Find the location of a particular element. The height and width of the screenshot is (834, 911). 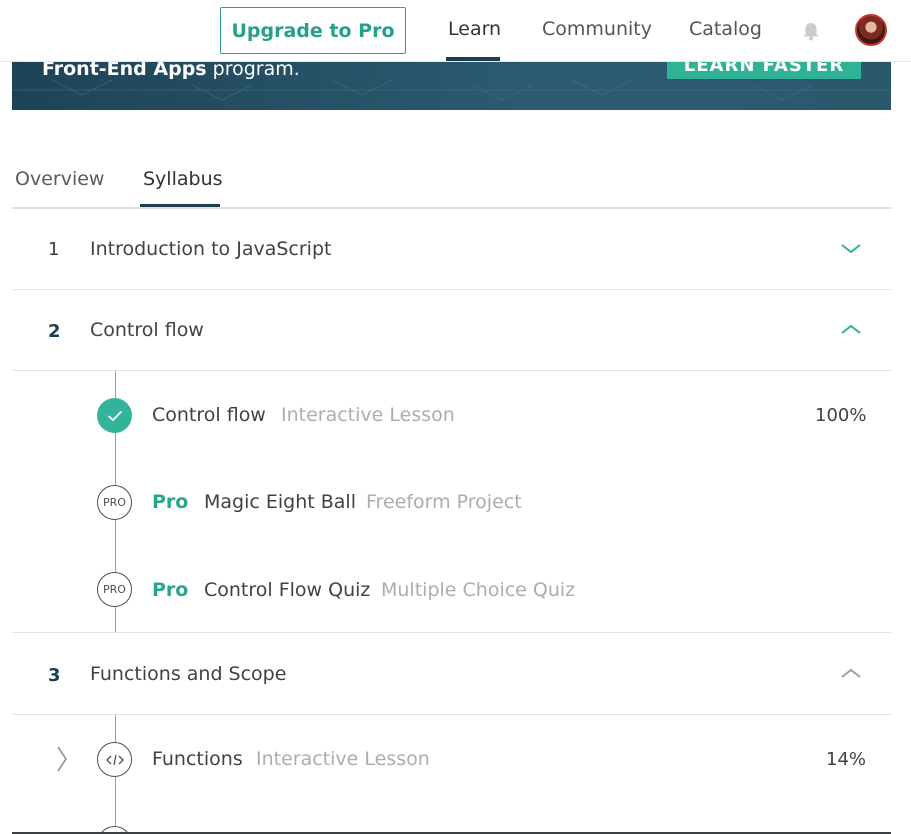

section-title: Functions and Scope is located at coordinates (188, 674).